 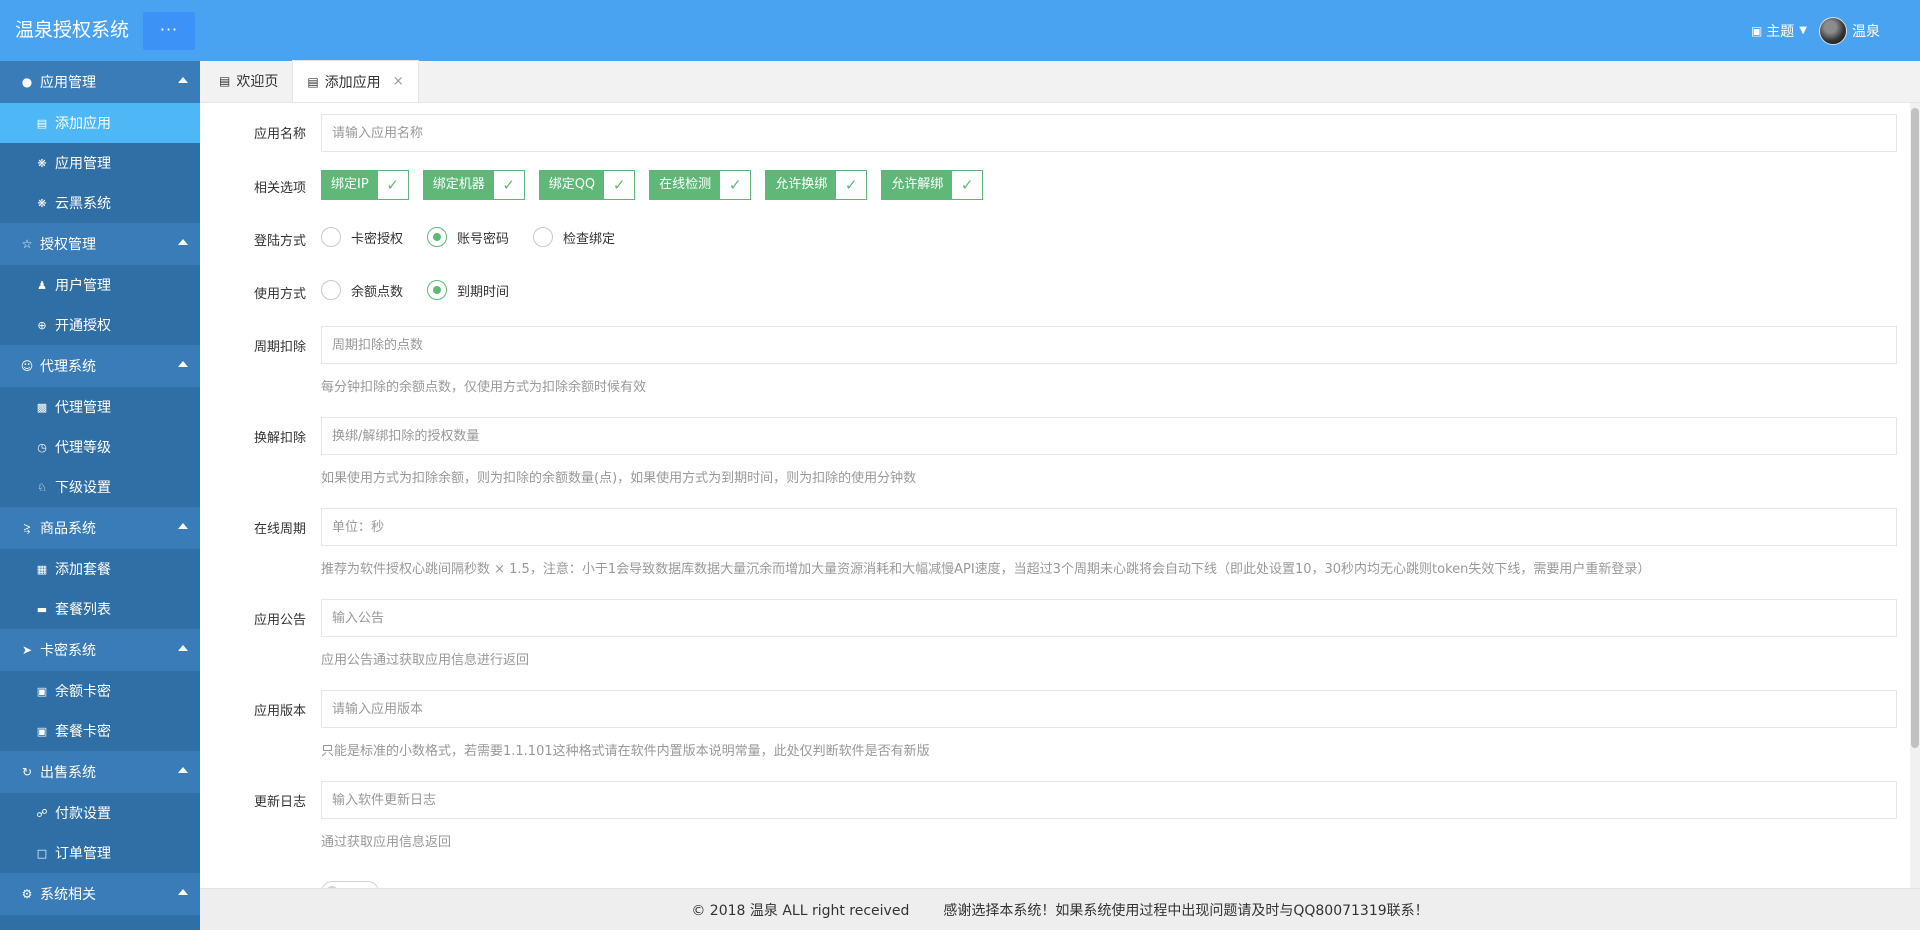 I want to click on checkbox-label: 在线检测, so click(x=685, y=185).